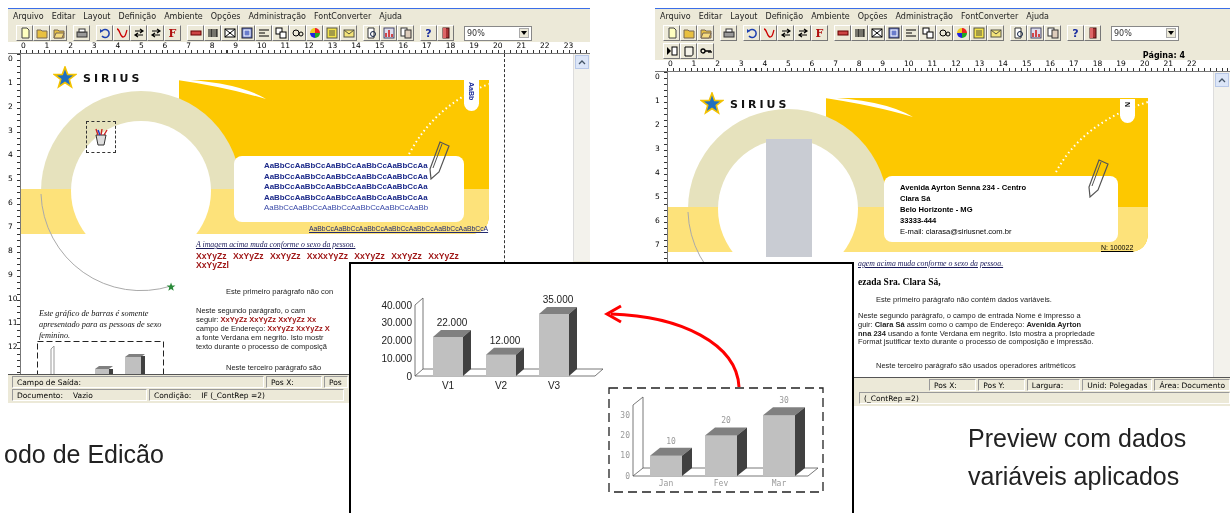  I want to click on variable-text: XxYyZz XxYyZz XxYyZz XxXxYyZz XxYyZz XxYyZz XxYyZz, so click(327, 256).